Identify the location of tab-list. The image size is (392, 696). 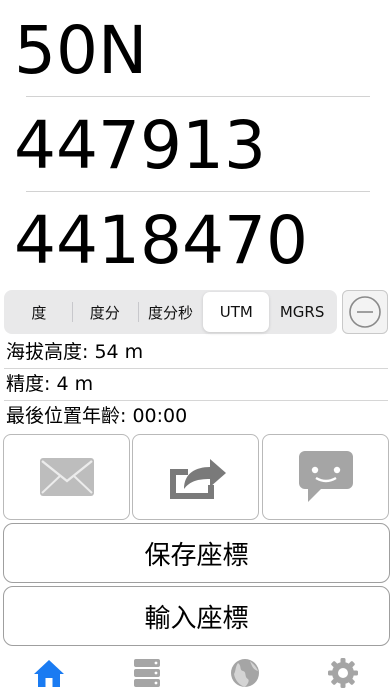
(147, 673).